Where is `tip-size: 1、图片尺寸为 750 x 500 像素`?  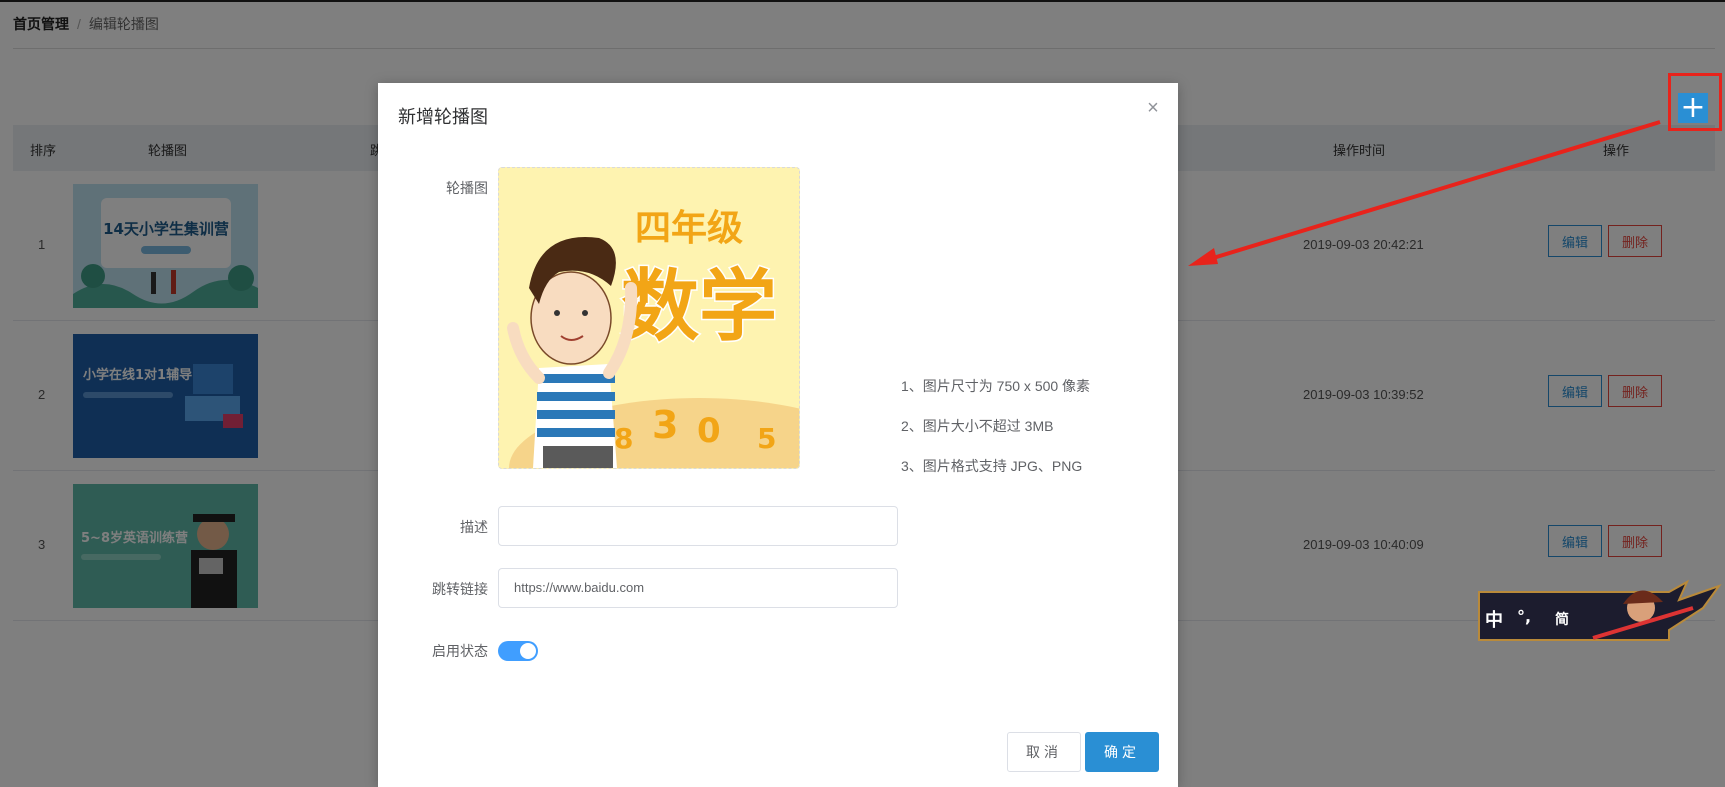
tip-size: 1、图片尺寸为 750 x 500 像素 is located at coordinates (996, 386).